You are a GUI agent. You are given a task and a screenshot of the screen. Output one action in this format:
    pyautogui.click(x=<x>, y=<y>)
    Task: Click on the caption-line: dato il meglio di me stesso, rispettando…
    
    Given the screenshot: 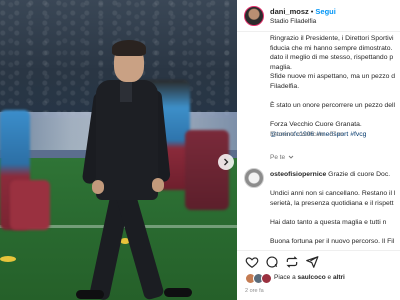 What is the action you would take?
    pyautogui.click(x=332, y=58)
    